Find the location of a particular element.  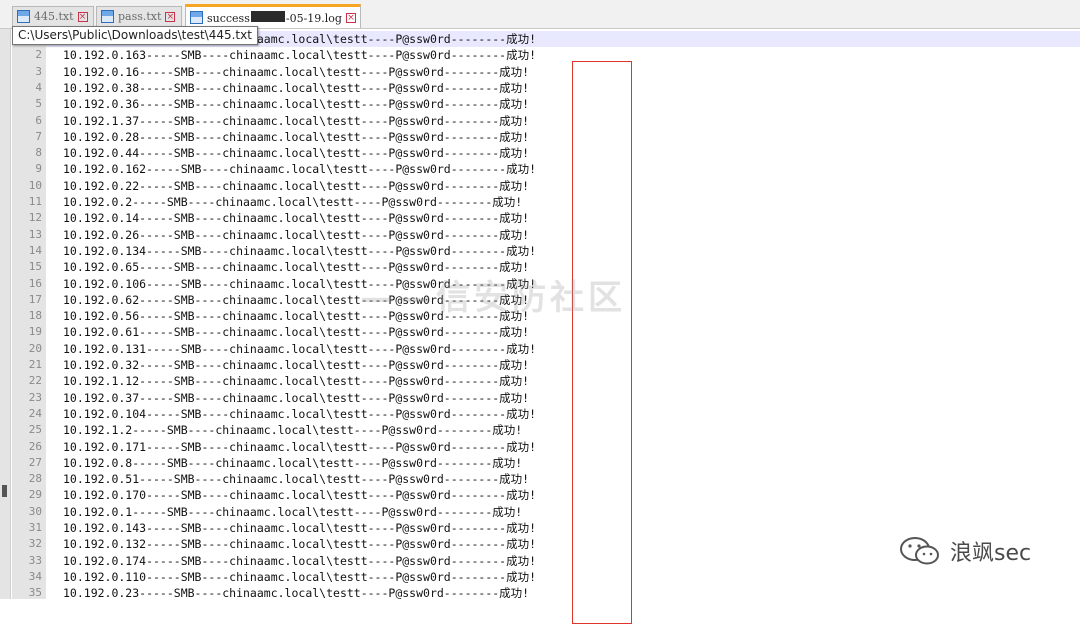

file-path-tooltip: C:\Users\Public\Downloads\test\445.txt is located at coordinates (135, 35).